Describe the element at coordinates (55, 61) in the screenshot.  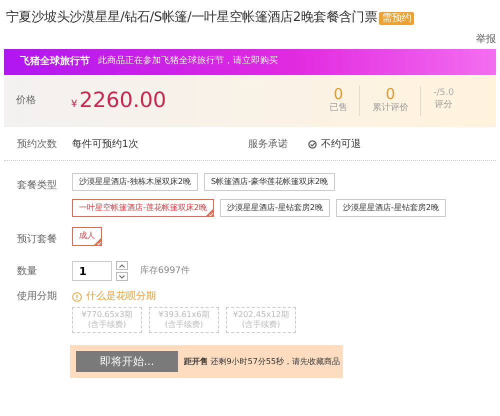
I see `banner-title: 飞猪全球旅行节` at that location.